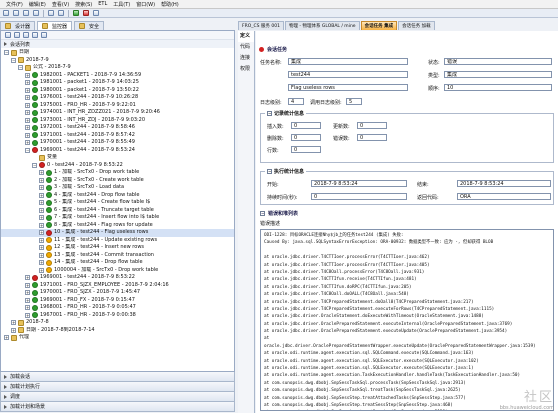 The image size is (558, 413). I want to click on tree-item: +4 - 集成 - test244 - Drop flow table, so click(117, 196).